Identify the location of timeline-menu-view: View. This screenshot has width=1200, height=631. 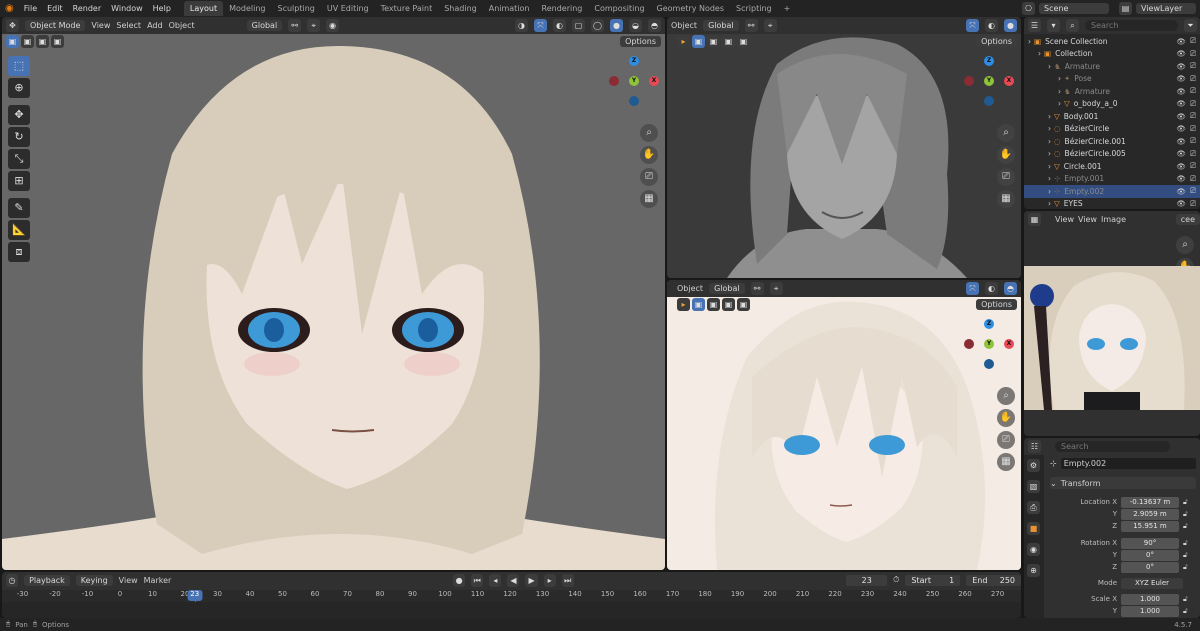
(128, 580).